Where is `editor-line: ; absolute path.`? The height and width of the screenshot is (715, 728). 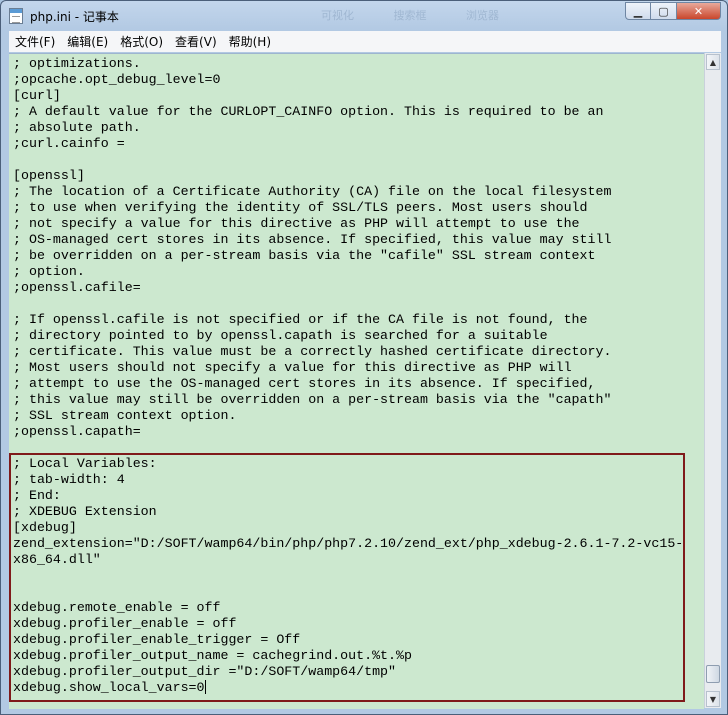 editor-line: ; absolute path. is located at coordinates (77, 127).